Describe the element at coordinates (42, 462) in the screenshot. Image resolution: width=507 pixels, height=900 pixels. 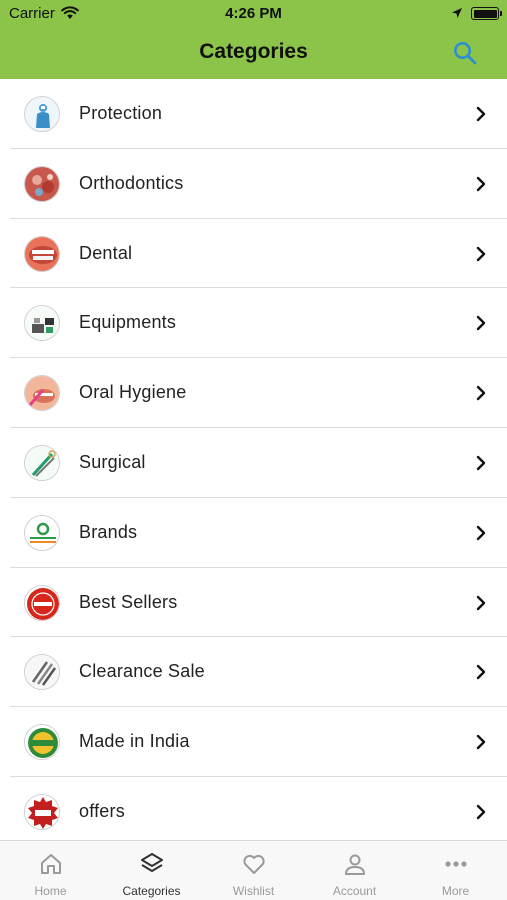
I see `surgical-icon` at that location.